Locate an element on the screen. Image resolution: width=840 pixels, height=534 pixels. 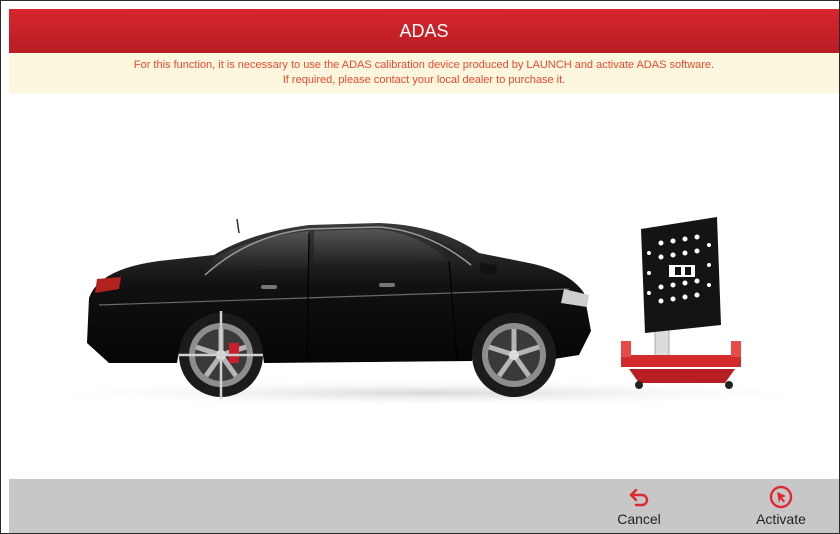
undo-arrow-icon is located at coordinates (639, 497).